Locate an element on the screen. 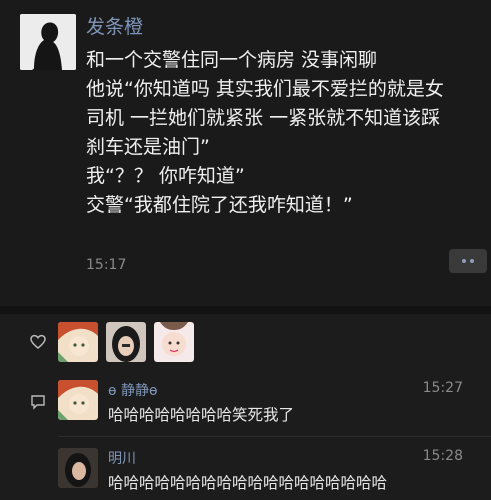 Image resolution: width=491 pixels, height=500 pixels. commenter-name: 明川 is located at coordinates (122, 458).